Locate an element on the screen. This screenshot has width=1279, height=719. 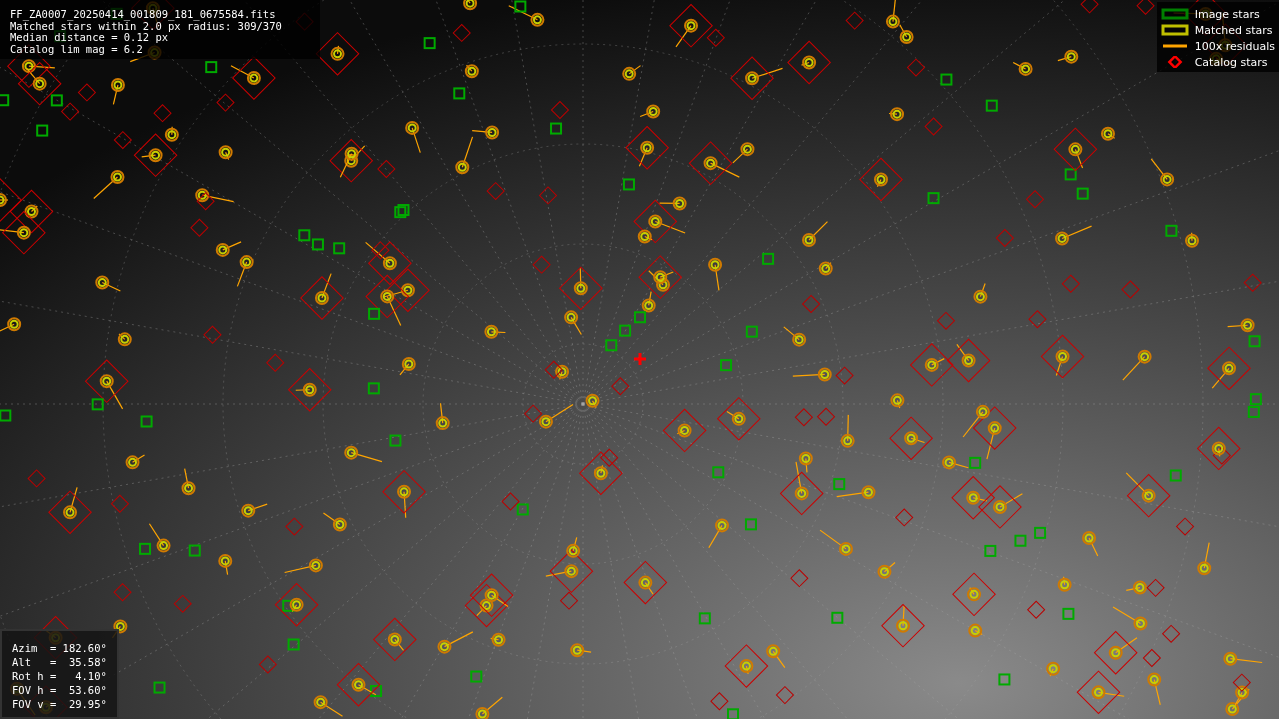
legend-label: Catalog stars is located at coordinates (1231, 62).